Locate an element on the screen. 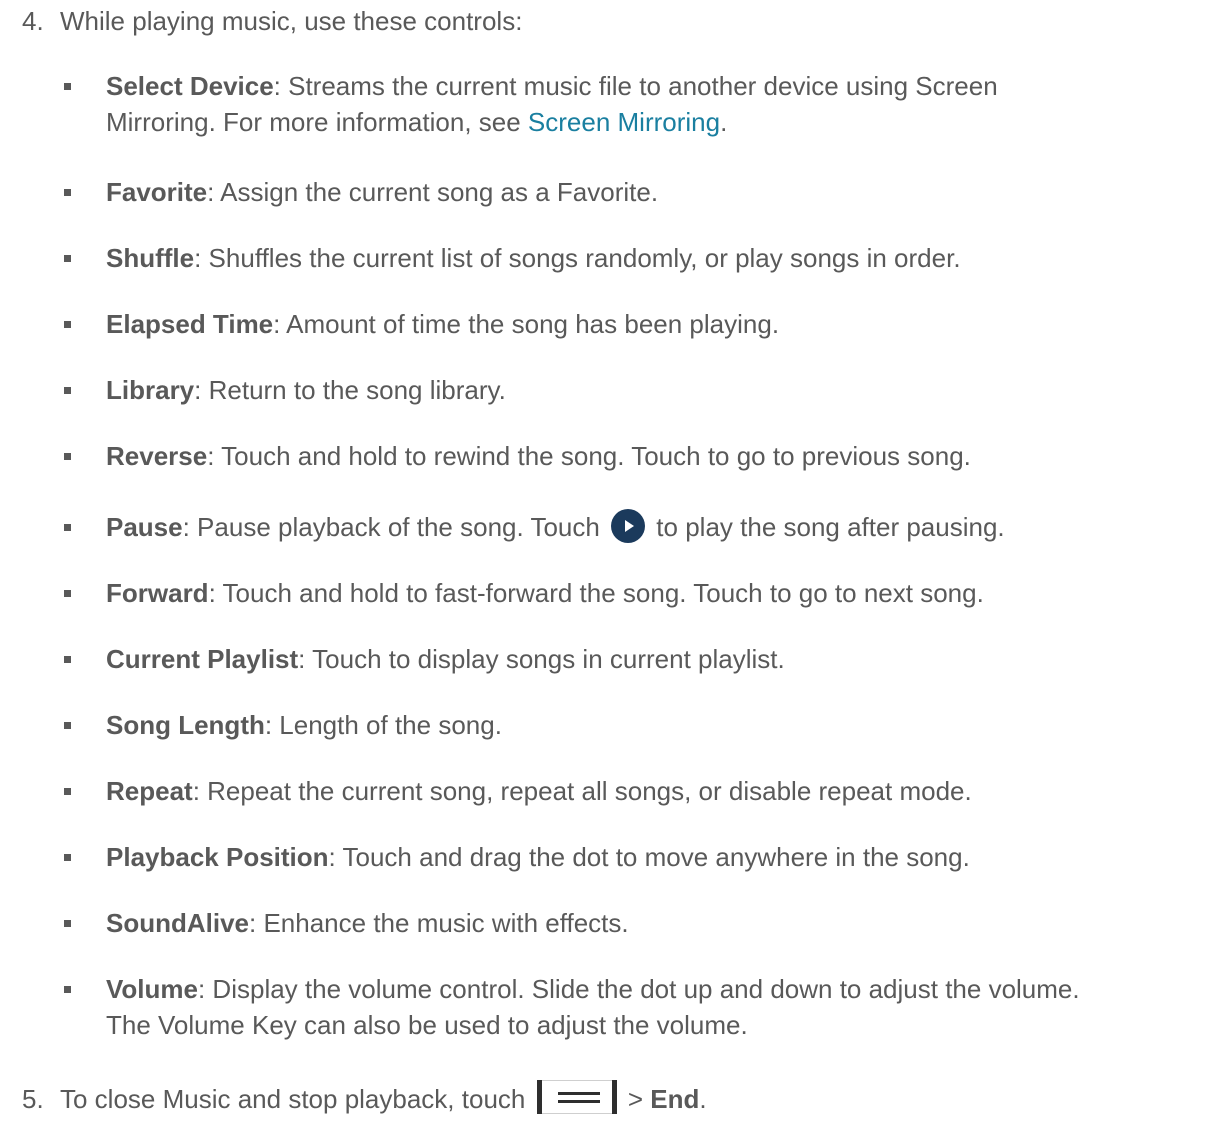 The image size is (1215, 1130). term: Shuffle is located at coordinates (150, 258).